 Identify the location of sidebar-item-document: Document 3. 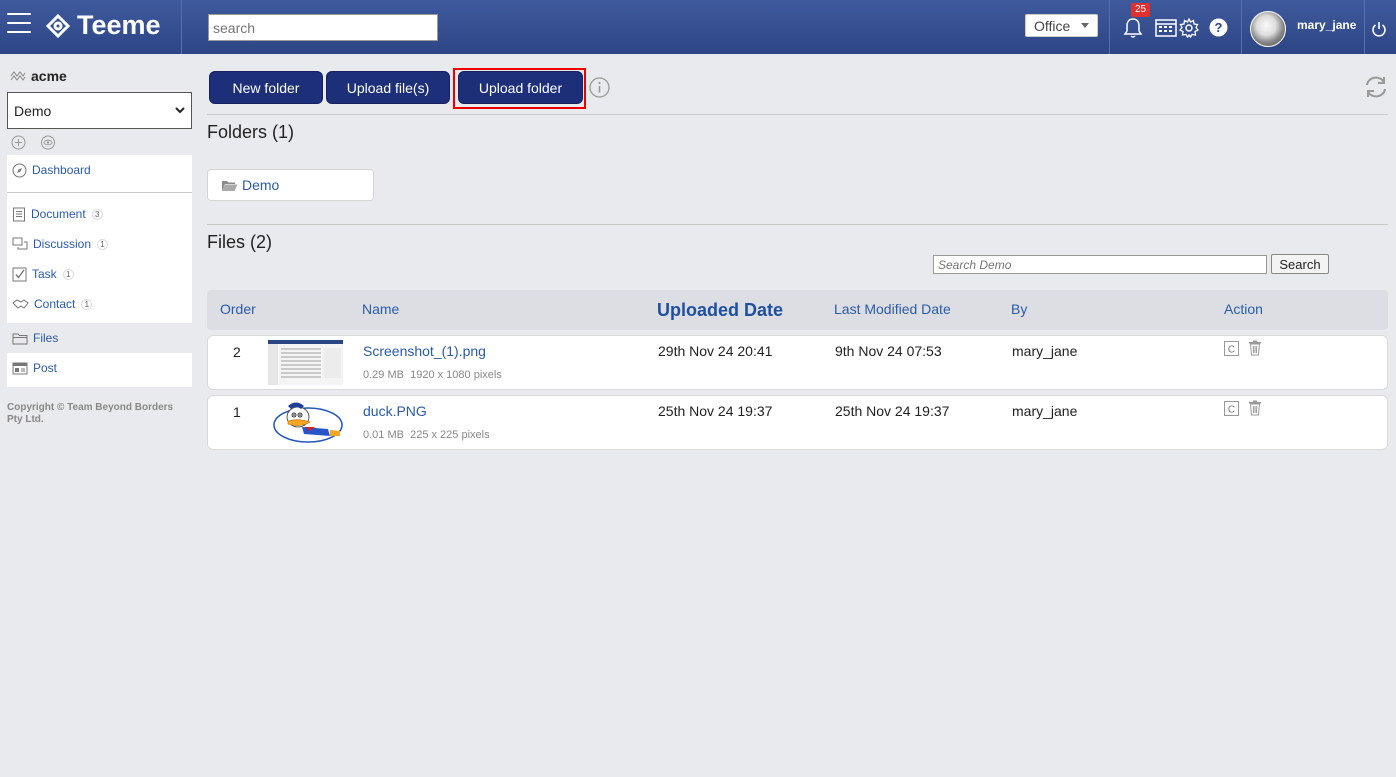
(99, 214).